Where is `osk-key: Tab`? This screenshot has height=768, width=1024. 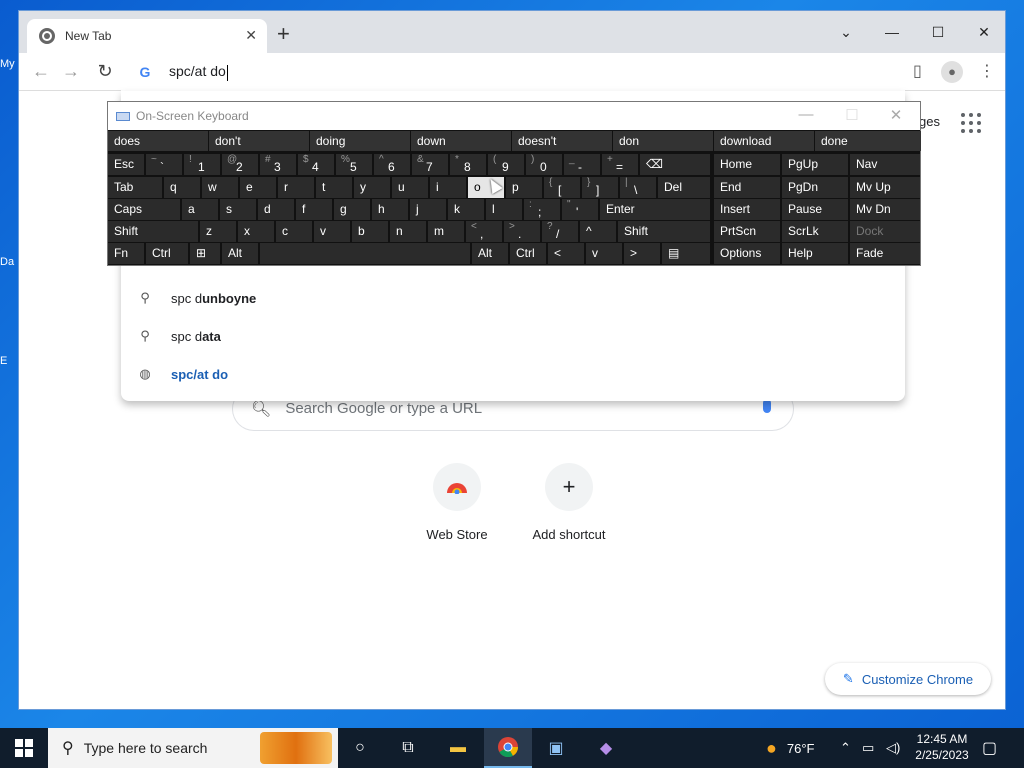 osk-key: Tab is located at coordinates (135, 187).